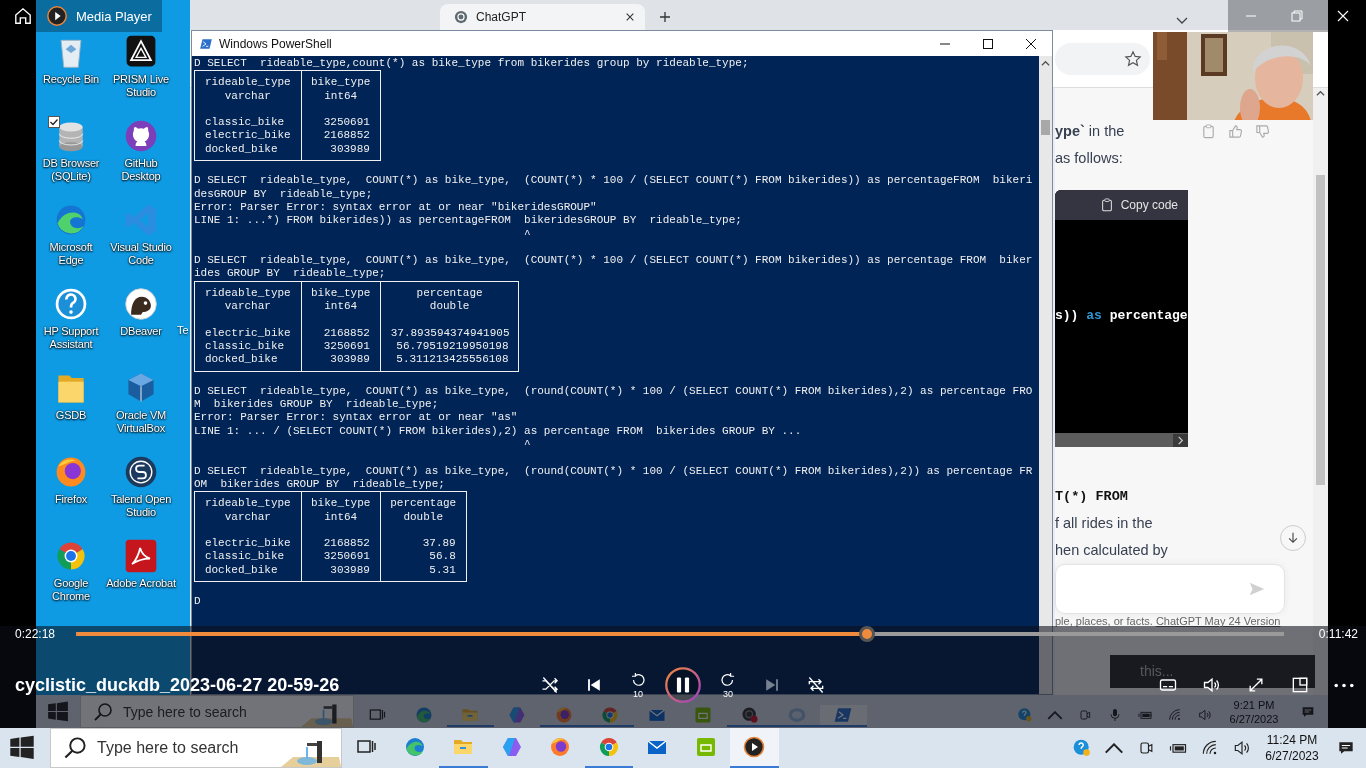 This screenshot has width=1366, height=768. What do you see at coordinates (472, 64) in the screenshot?
I see `terminal-line: D SELECT rideable_type,count(*) as bike_type from bikerides group by rideable_type;` at bounding box center [472, 64].